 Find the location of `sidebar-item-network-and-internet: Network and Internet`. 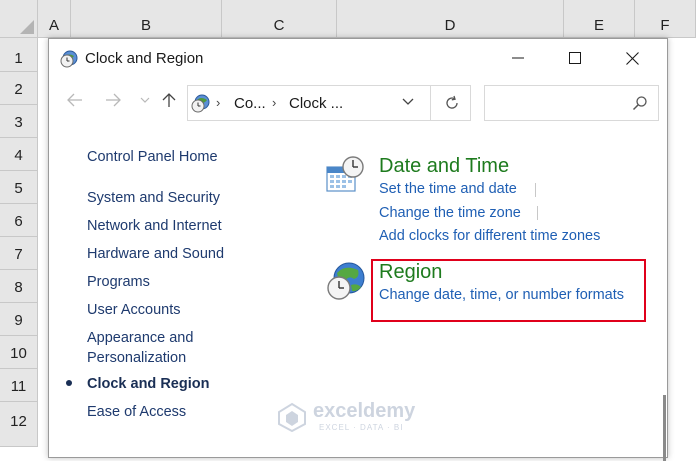

sidebar-item-network-and-internet: Network and Internet is located at coordinates (154, 226).